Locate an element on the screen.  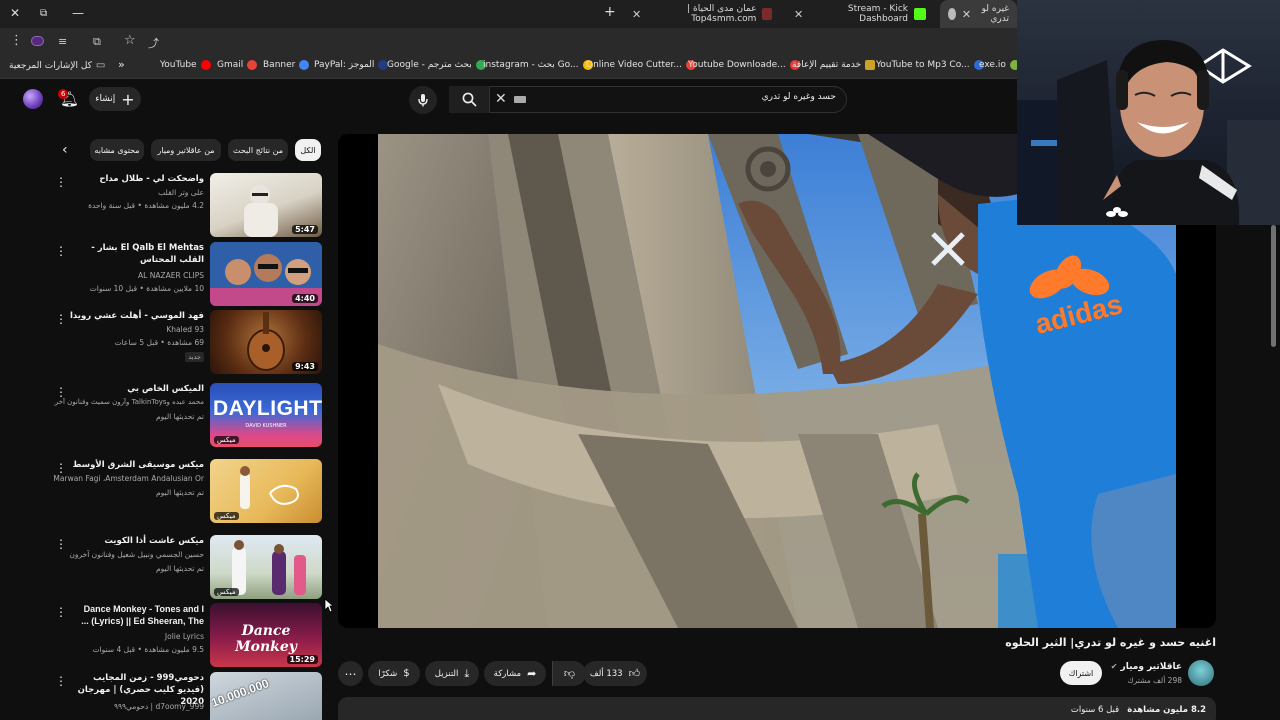
share-page-icon: ⤴ is located at coordinates (153, 43).